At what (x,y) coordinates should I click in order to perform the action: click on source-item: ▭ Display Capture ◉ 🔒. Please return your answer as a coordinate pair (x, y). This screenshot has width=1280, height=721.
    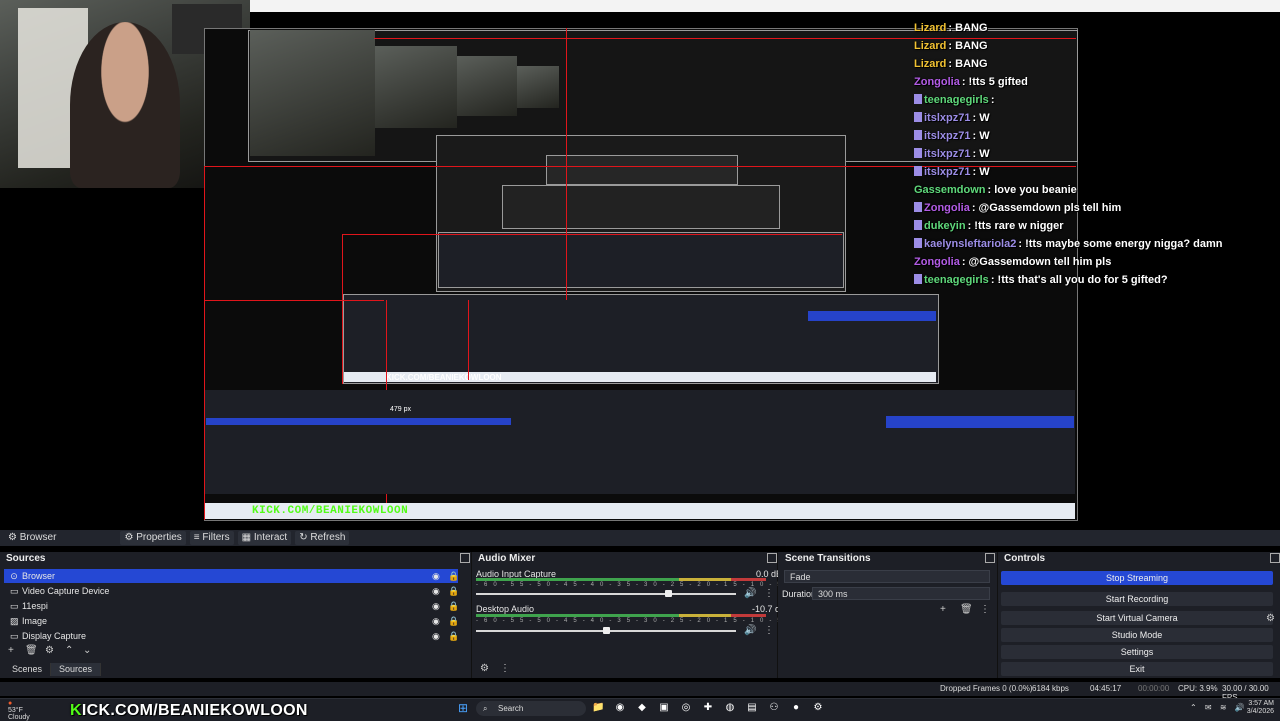
    Looking at the image, I should click on (231, 636).